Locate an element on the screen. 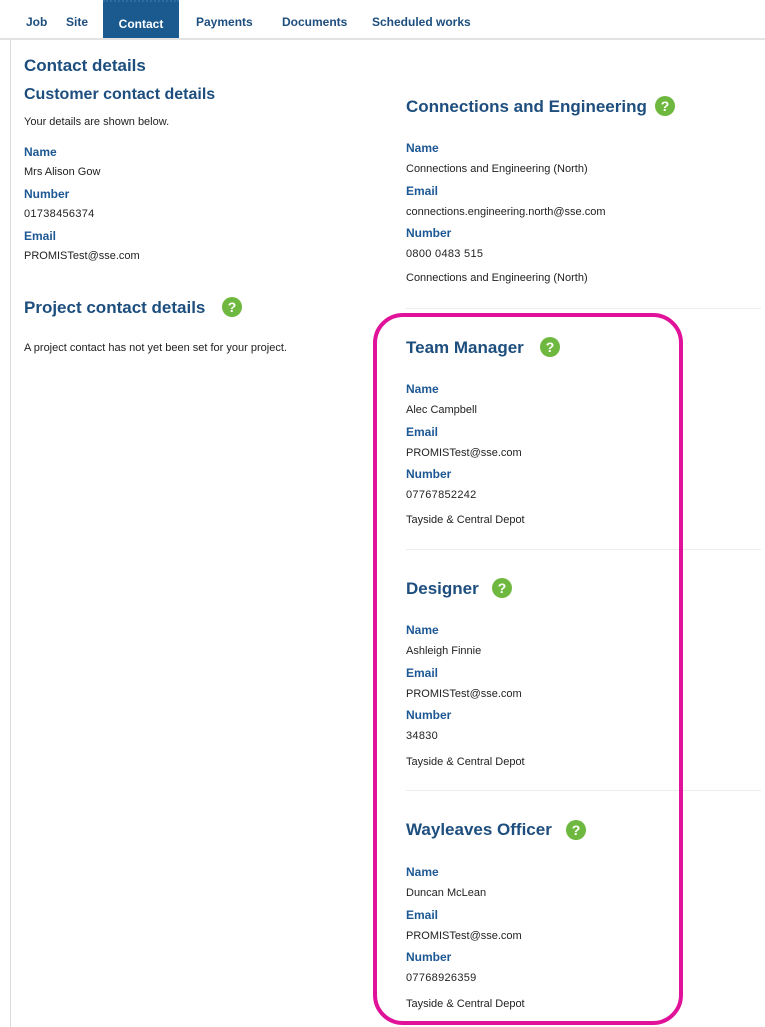 Image resolution: width=765 pixels, height=1027 pixels. customer-number-label: Number is located at coordinates (47, 194).